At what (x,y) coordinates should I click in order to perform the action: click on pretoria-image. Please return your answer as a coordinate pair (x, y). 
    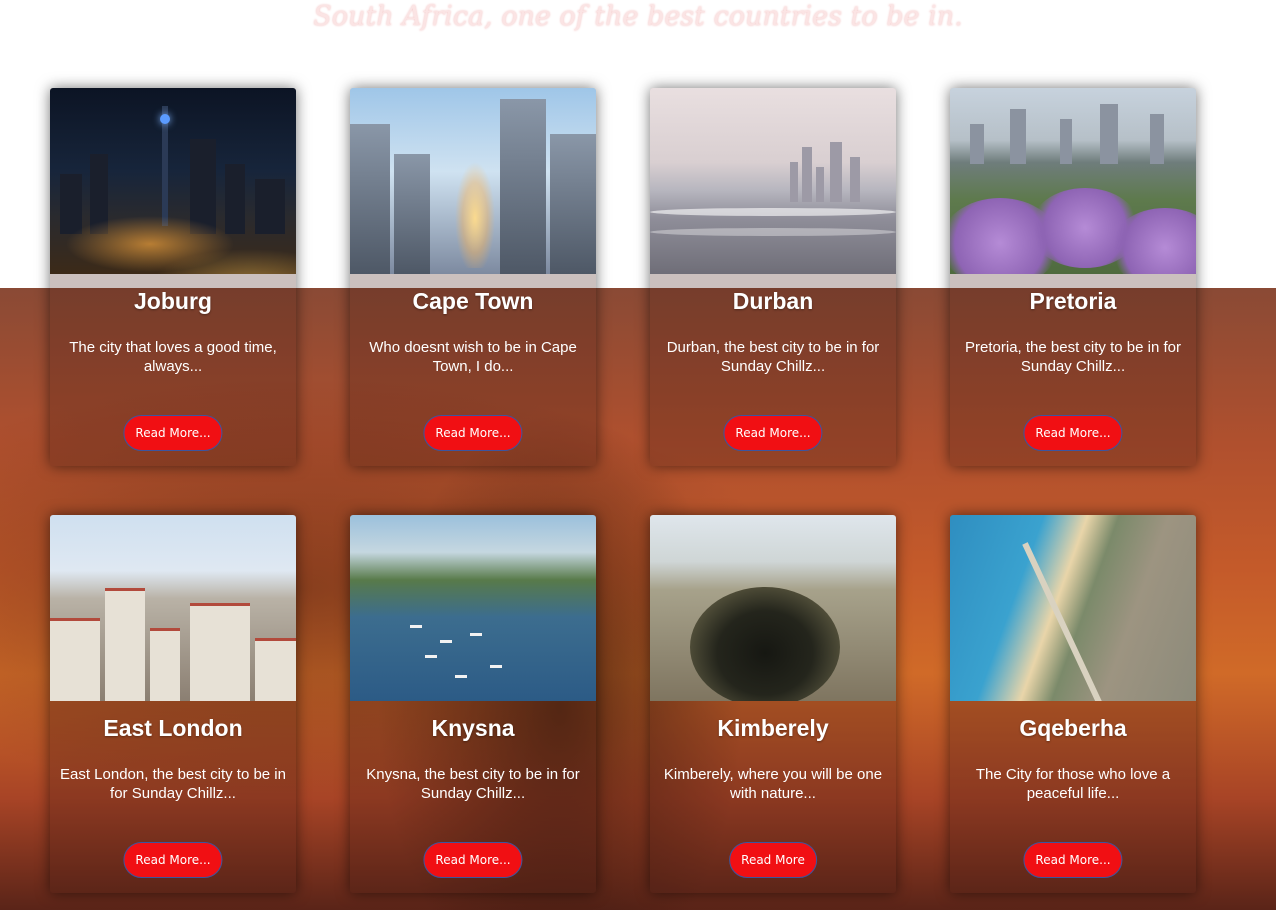
    Looking at the image, I should click on (1073, 181).